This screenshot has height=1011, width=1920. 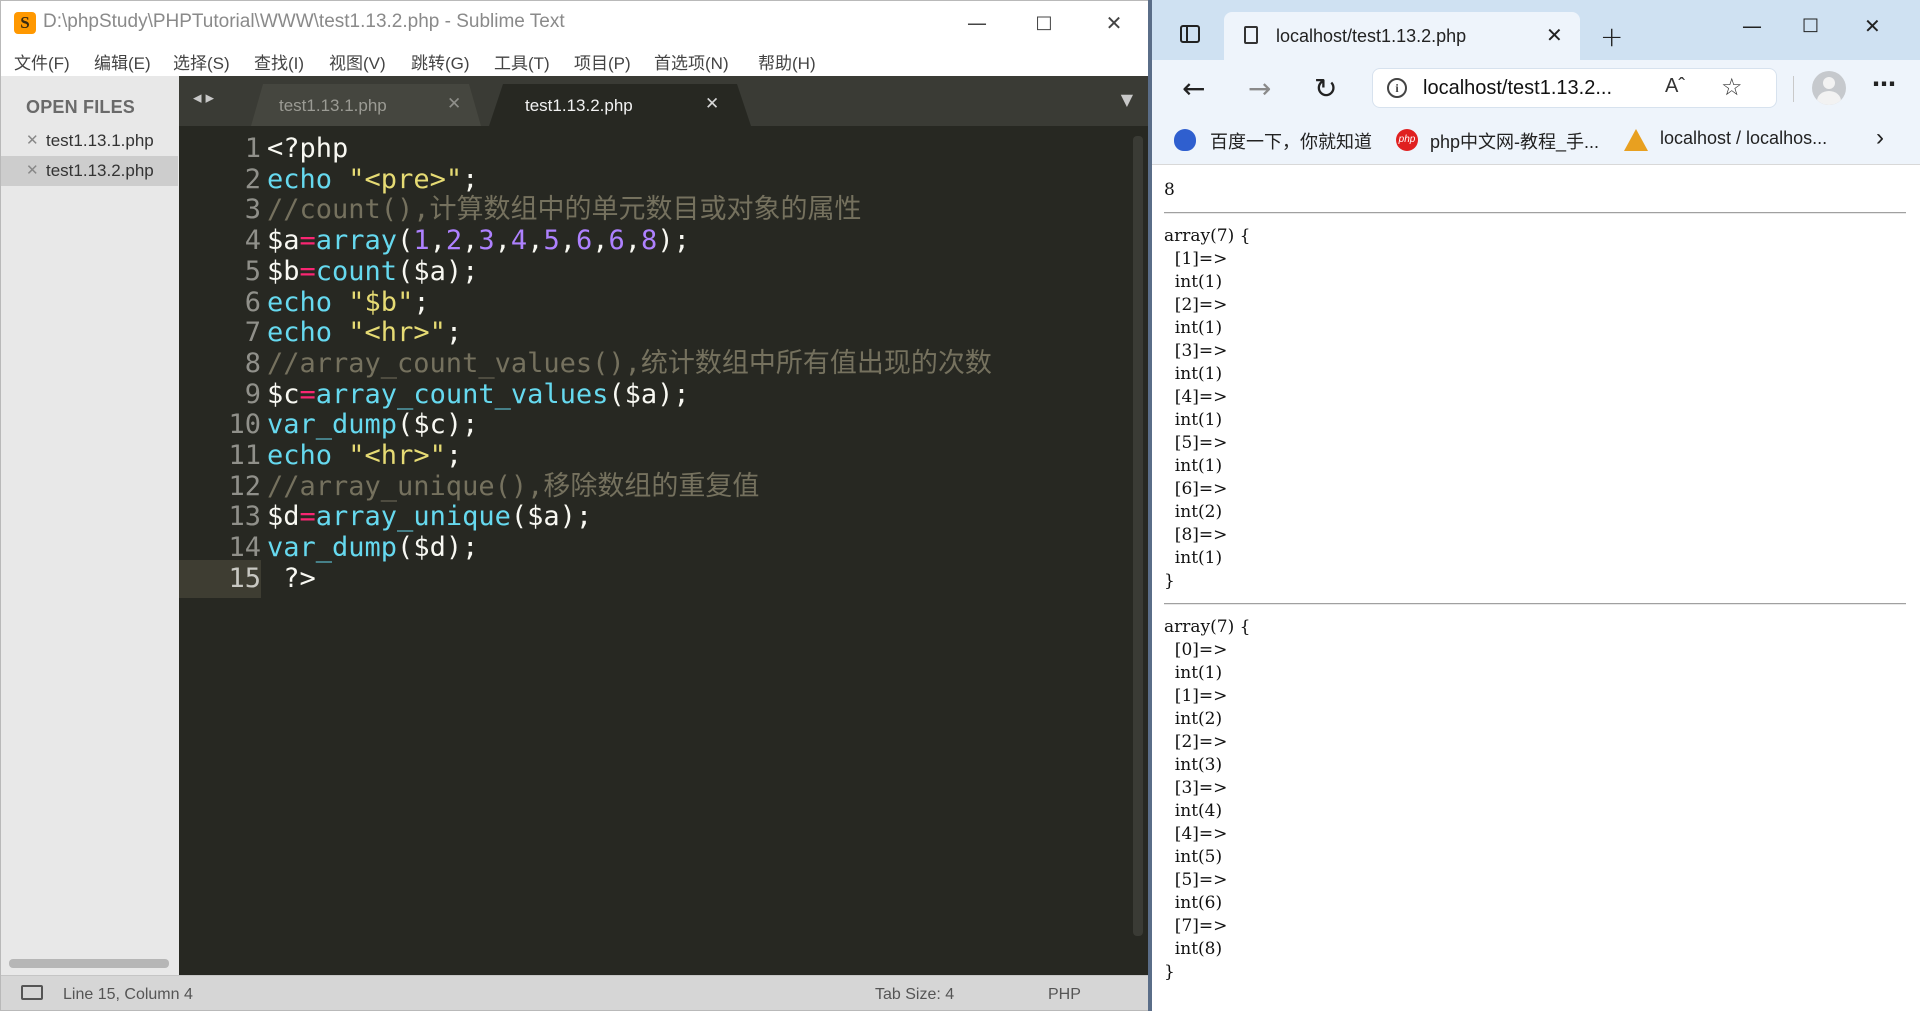 I want to click on tab-label: test1.13.1.php, so click(x=333, y=105).